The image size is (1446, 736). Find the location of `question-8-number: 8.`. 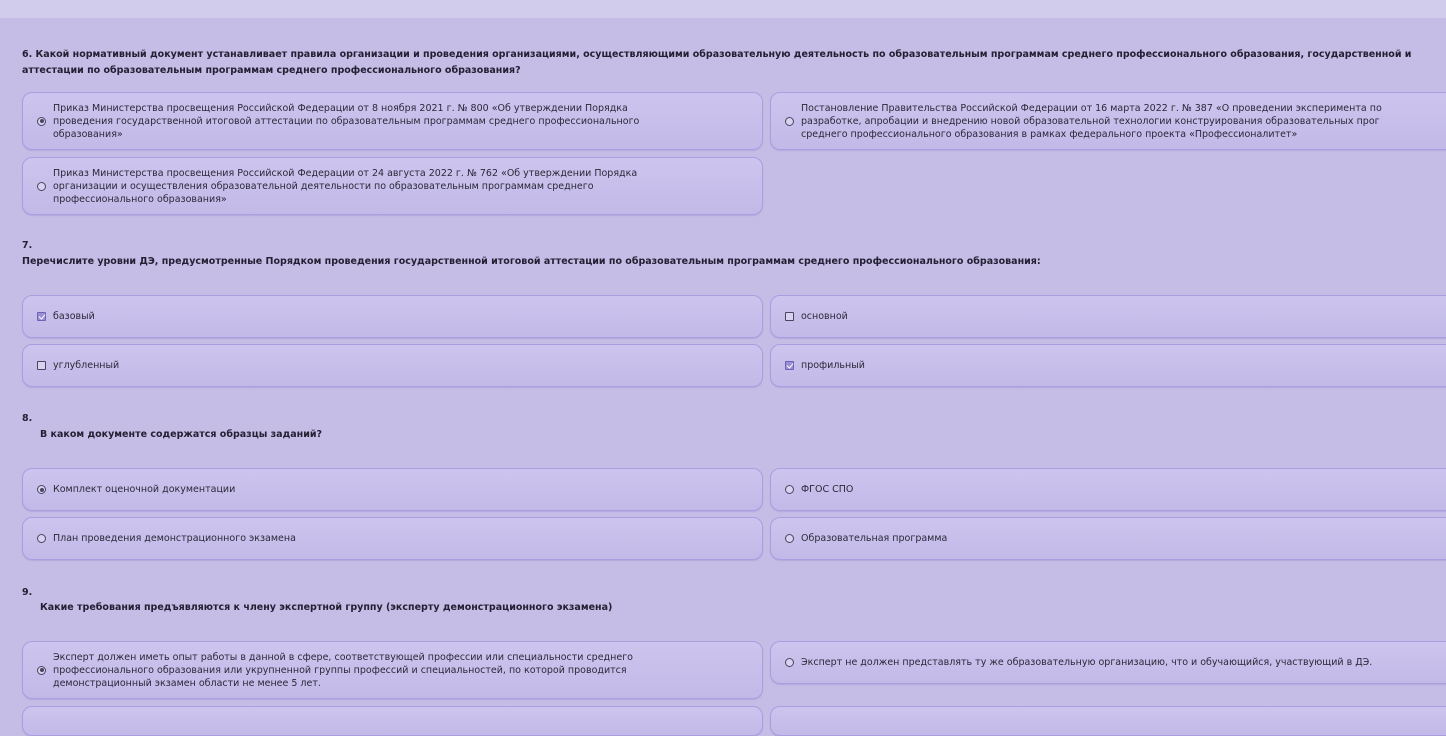

question-8-number: 8. is located at coordinates (27, 418).